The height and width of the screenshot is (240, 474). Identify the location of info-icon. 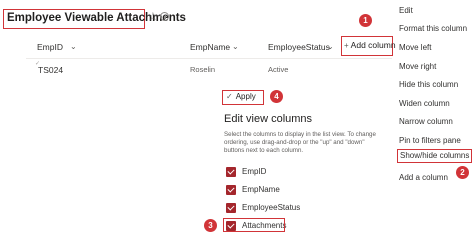
(164, 16).